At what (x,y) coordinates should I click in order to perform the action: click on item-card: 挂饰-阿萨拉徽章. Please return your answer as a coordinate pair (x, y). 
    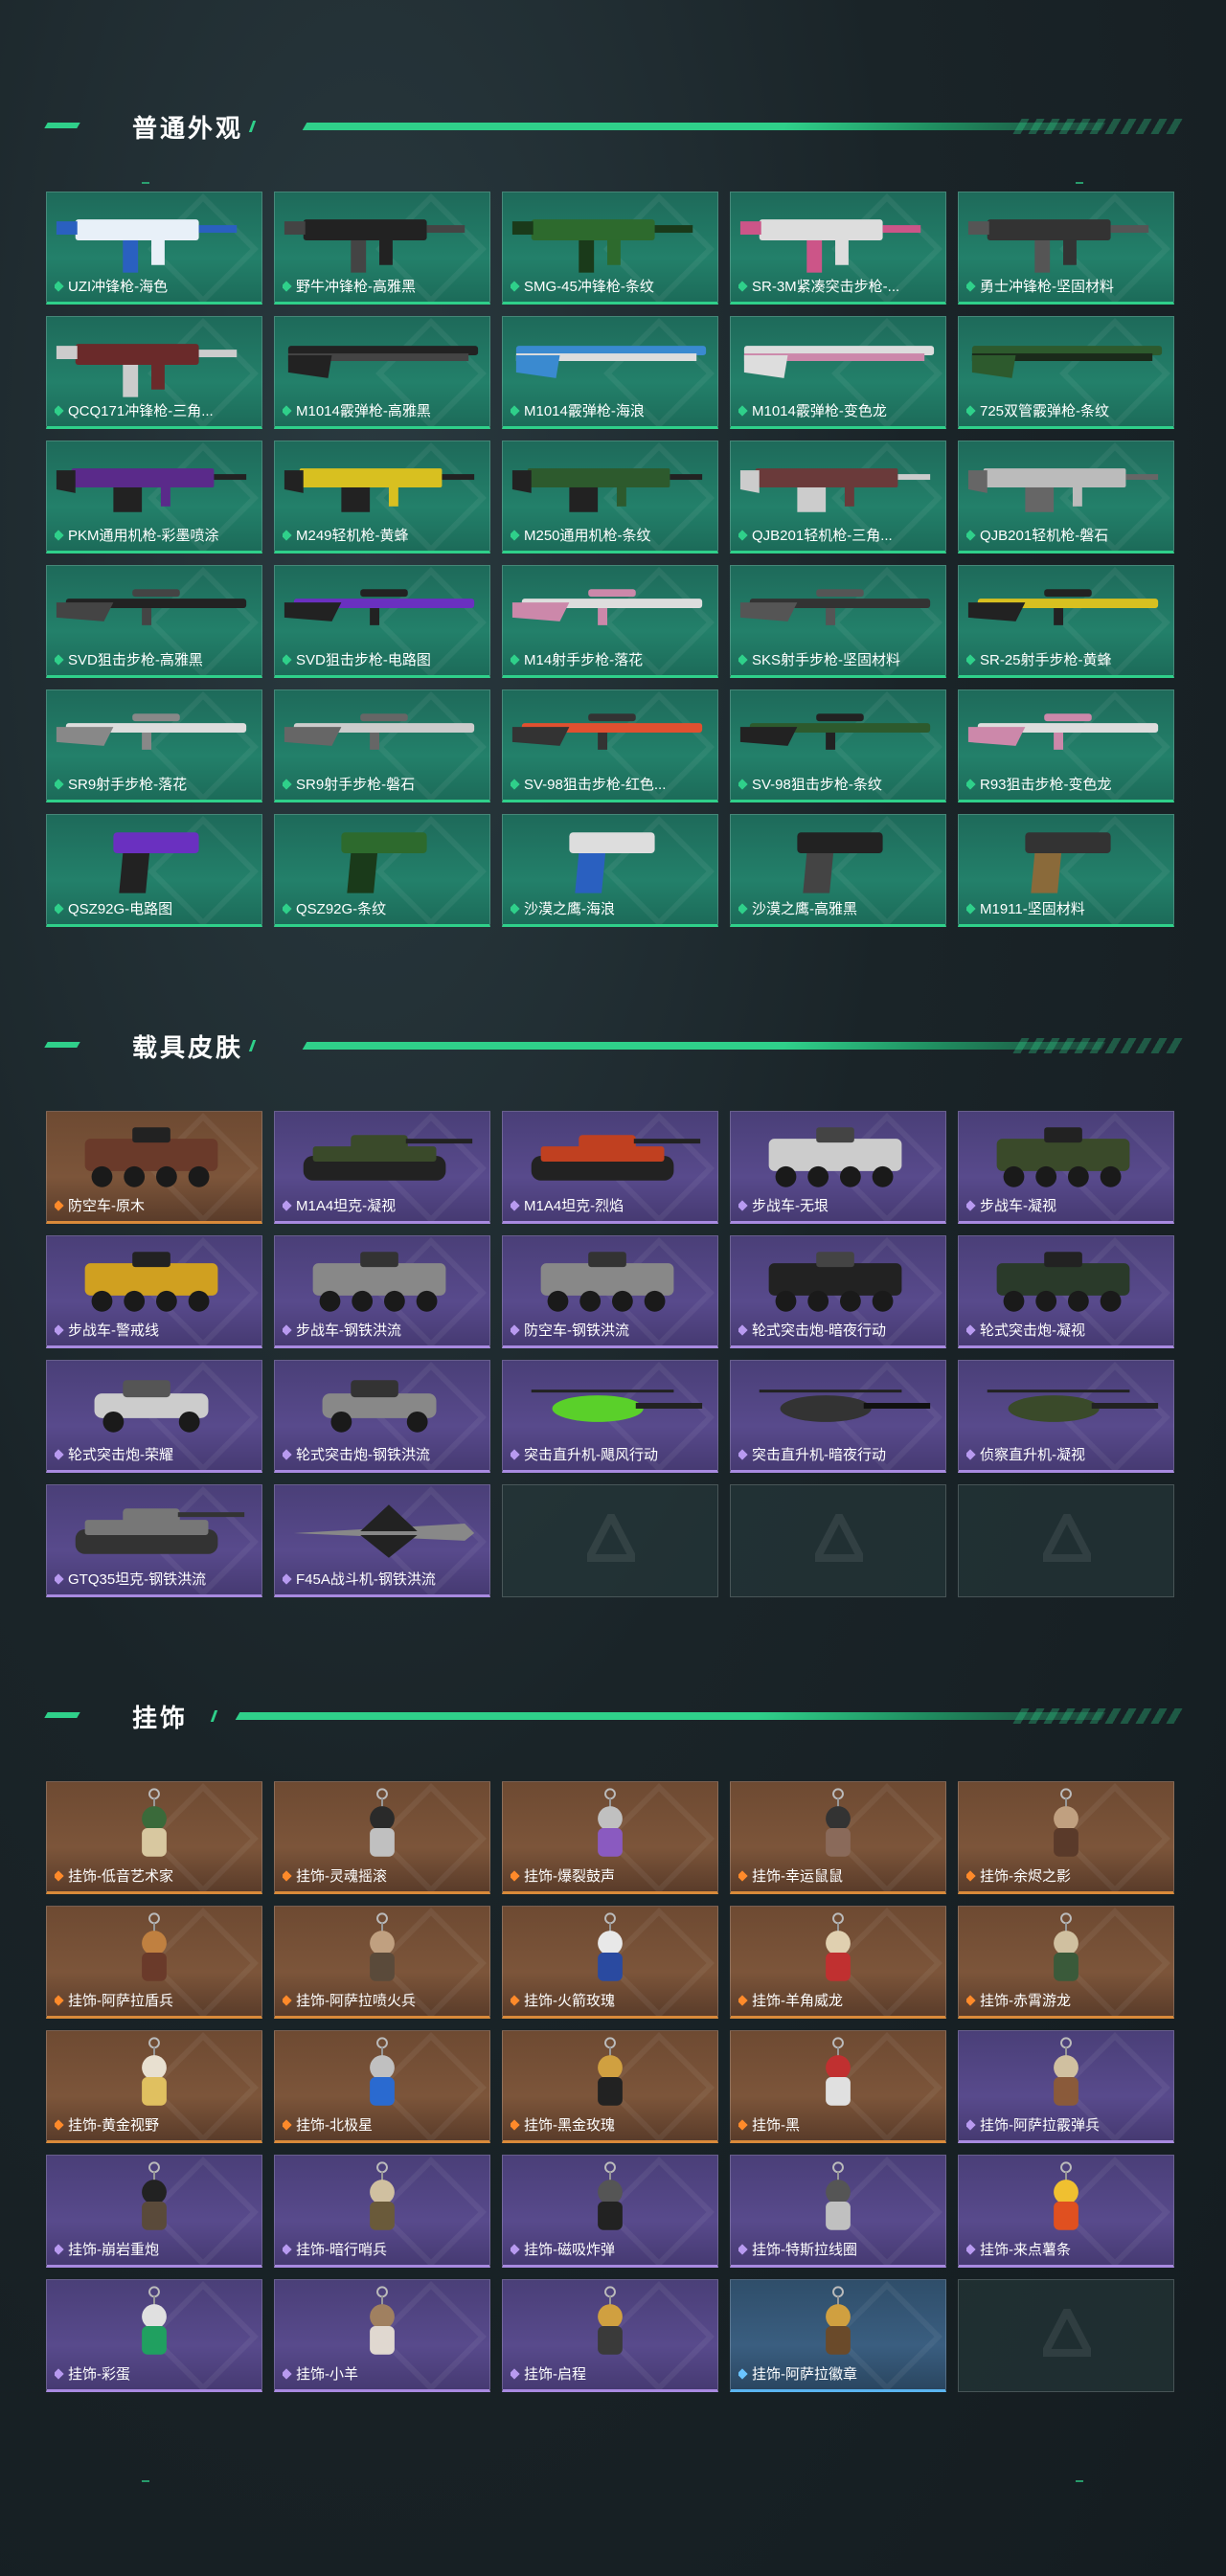
    Looking at the image, I should click on (838, 2335).